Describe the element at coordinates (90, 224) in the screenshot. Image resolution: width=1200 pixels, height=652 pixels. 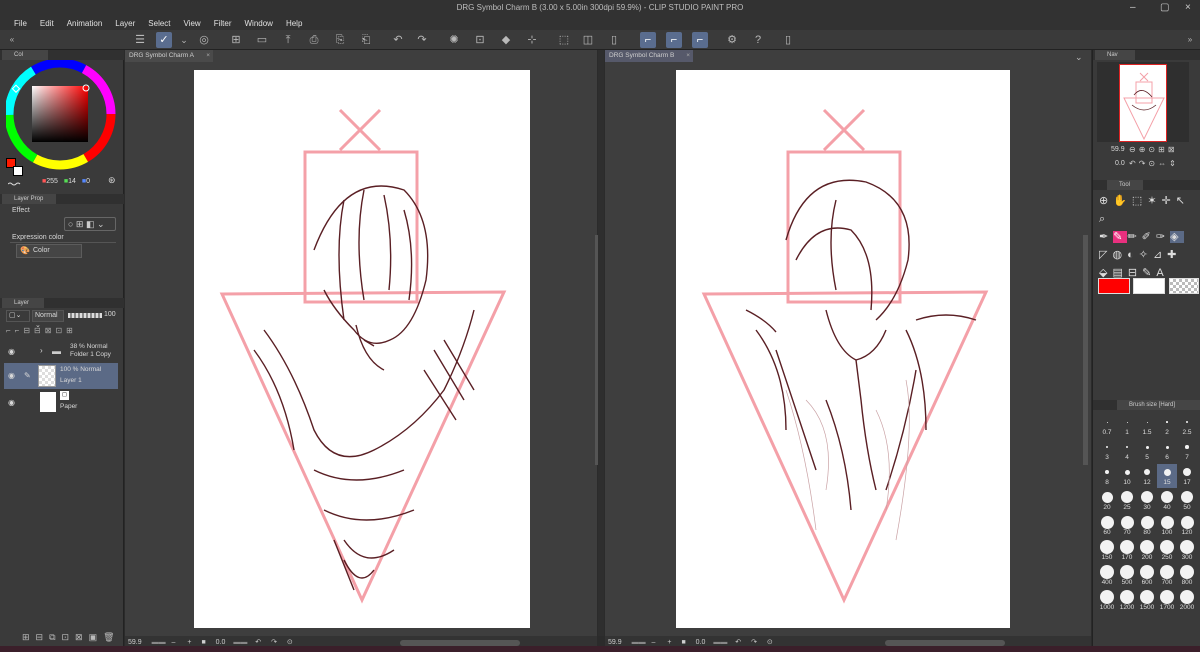
I see `effect-buttons: ○ ⊞ ◧ ⌄` at that location.